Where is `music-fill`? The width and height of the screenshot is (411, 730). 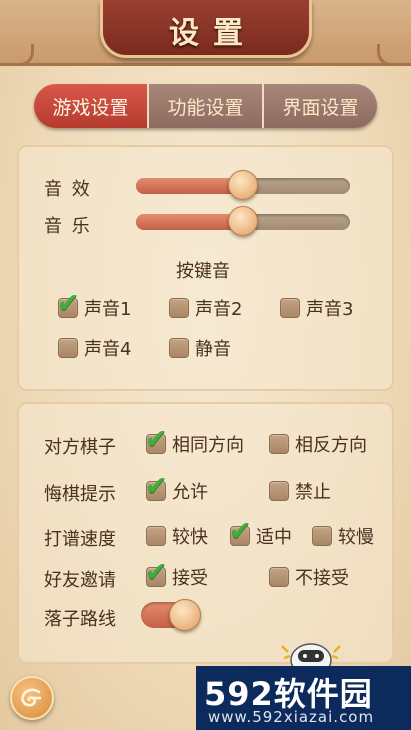
music-fill is located at coordinates (189, 222).